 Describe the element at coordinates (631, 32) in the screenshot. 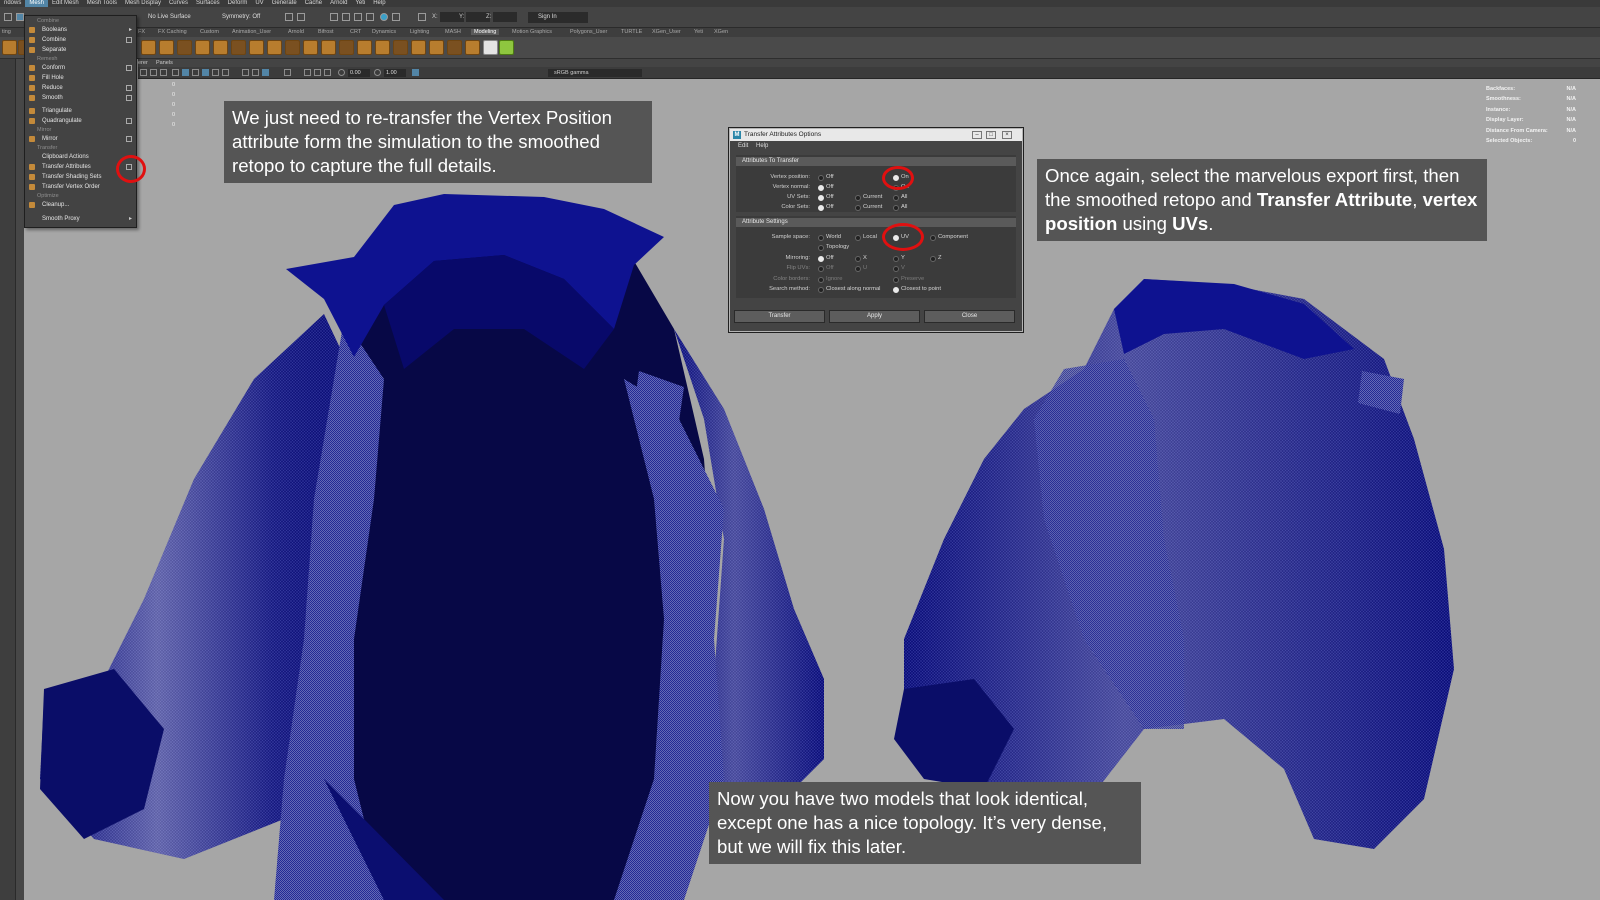

I see `shelf-tab: TURTLE` at that location.